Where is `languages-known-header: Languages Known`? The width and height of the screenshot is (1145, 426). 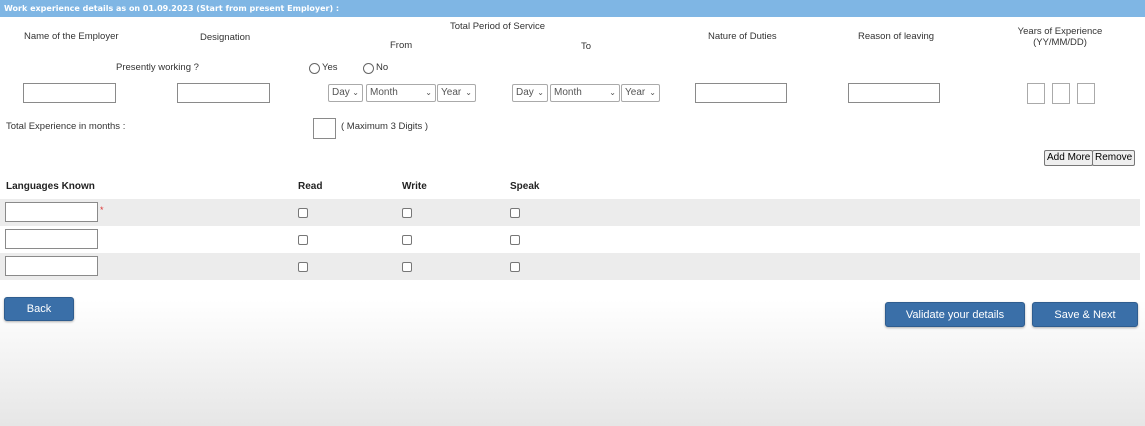
languages-known-header: Languages Known is located at coordinates (50, 186).